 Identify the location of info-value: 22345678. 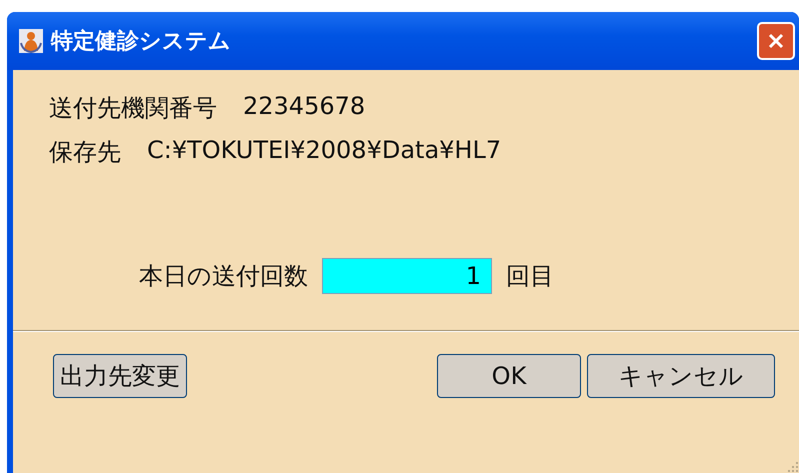
(304, 107).